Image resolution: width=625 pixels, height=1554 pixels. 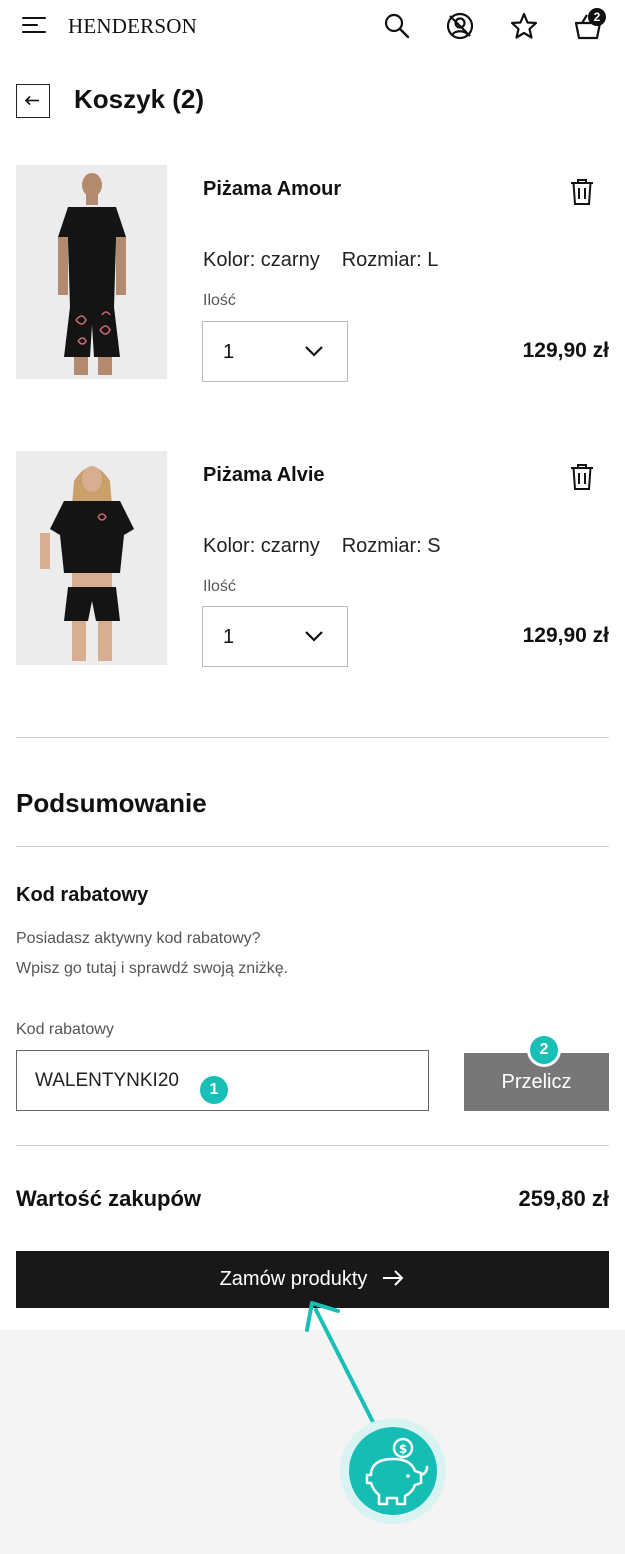 I want to click on order-button-label: Zamów produkty, so click(x=293, y=1279).